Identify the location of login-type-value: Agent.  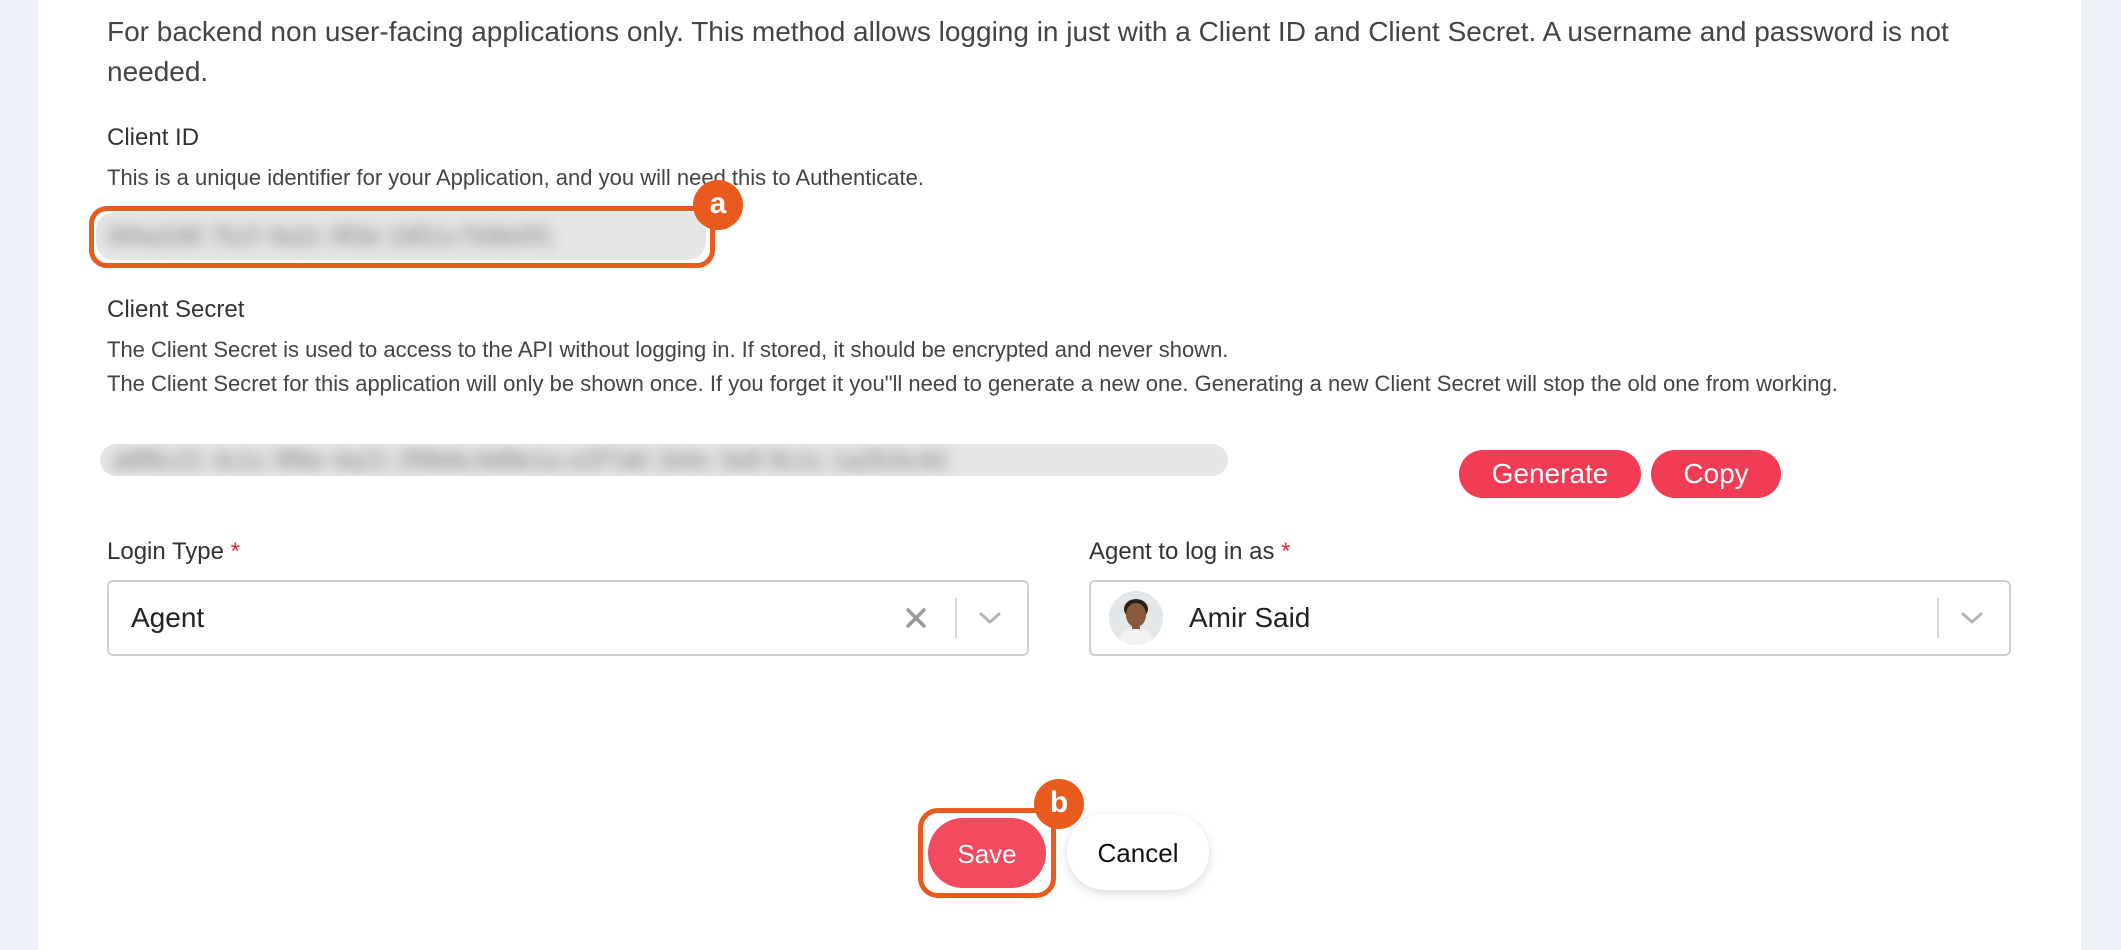
(168, 617).